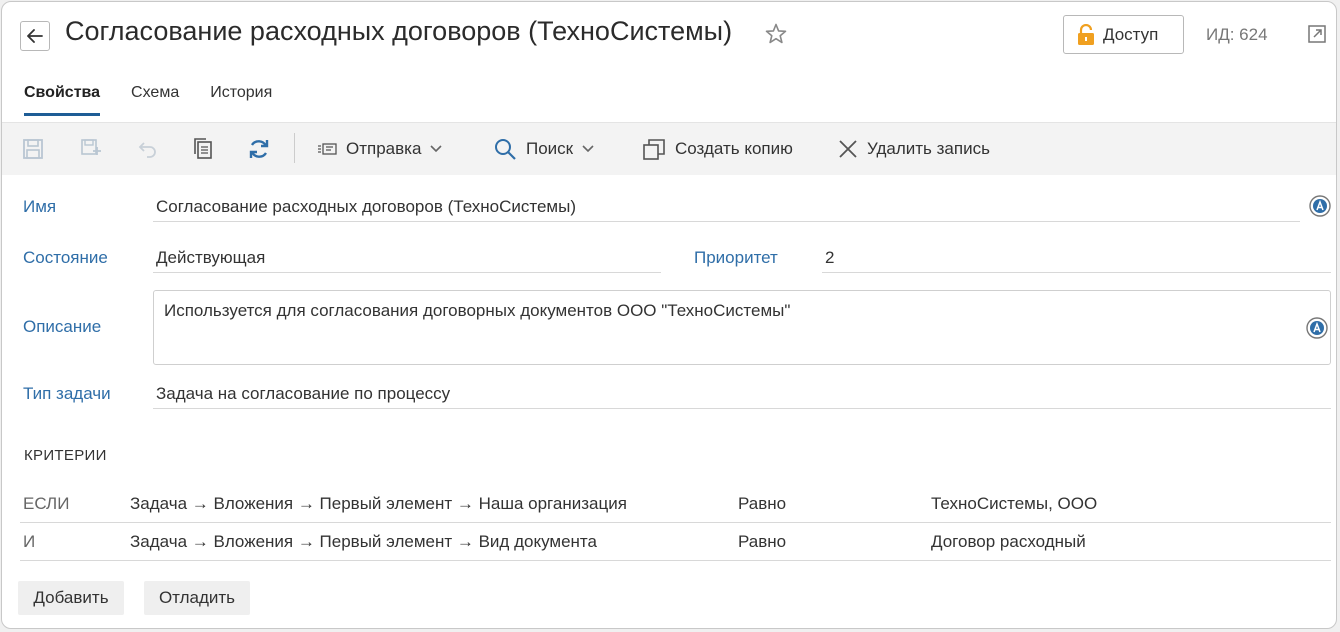 Image resolution: width=1340 pixels, height=632 pixels. I want to click on close-icon, so click(848, 149).